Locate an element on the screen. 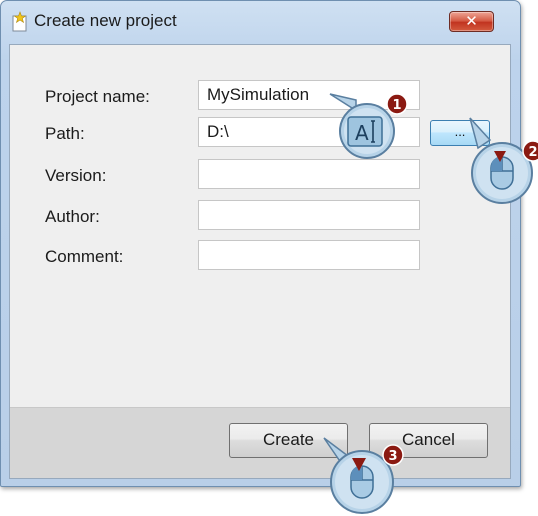 Image resolution: width=538 pixels, height=516 pixels. project-name-label: Project name: is located at coordinates (97, 96).